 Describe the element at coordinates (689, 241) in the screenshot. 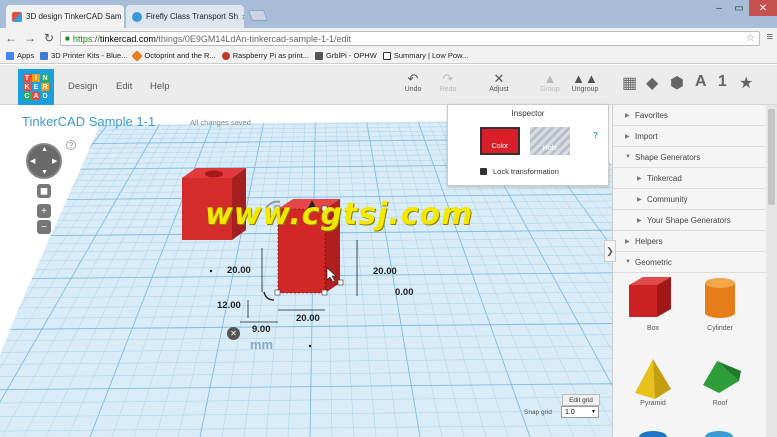

I see `panel-row-helpers: ▶ Helpers` at that location.